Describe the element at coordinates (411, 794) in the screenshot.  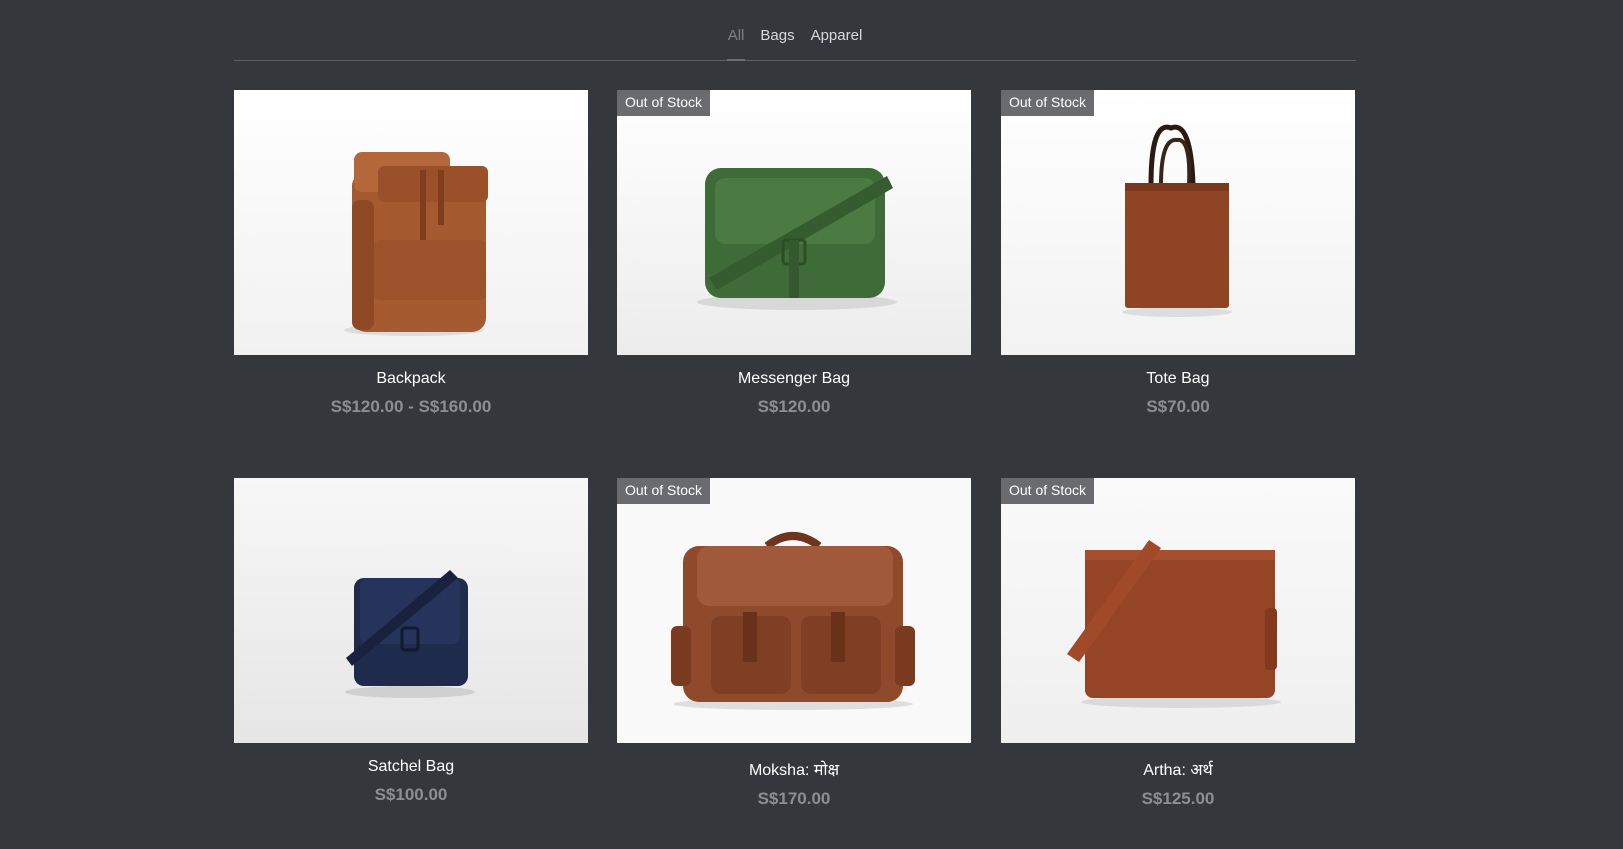
I see `product-price: S$100.00` at that location.